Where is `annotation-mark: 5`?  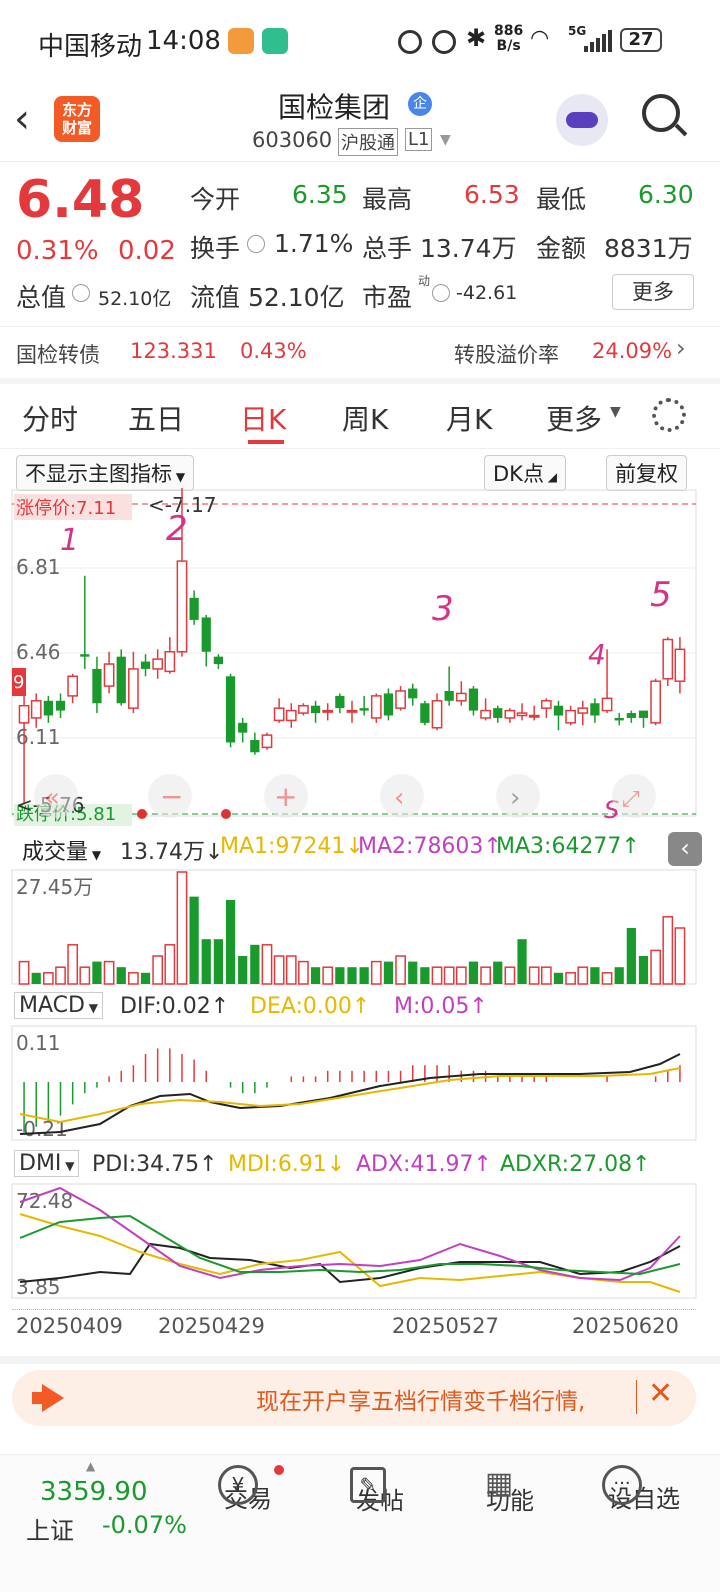 annotation-mark: 5 is located at coordinates (661, 595).